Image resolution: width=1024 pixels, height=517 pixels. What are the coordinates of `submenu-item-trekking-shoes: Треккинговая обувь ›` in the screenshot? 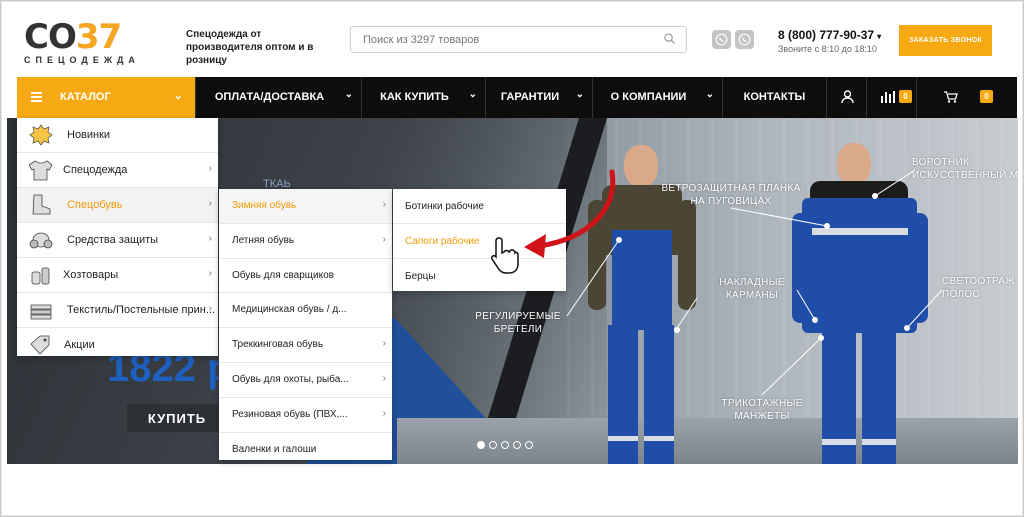 It's located at (305, 345).